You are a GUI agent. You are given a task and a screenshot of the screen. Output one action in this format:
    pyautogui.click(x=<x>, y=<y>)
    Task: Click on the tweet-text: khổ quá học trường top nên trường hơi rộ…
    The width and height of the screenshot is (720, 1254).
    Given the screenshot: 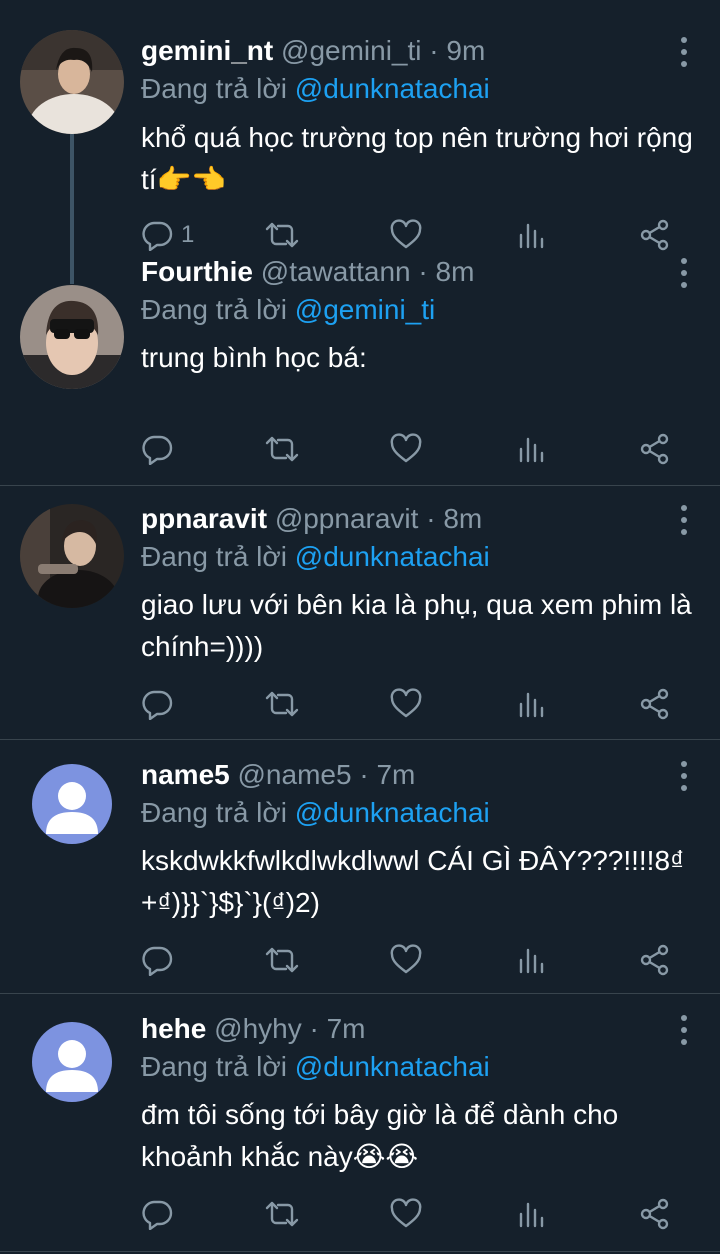 What is the action you would take?
    pyautogui.click(x=417, y=158)
    